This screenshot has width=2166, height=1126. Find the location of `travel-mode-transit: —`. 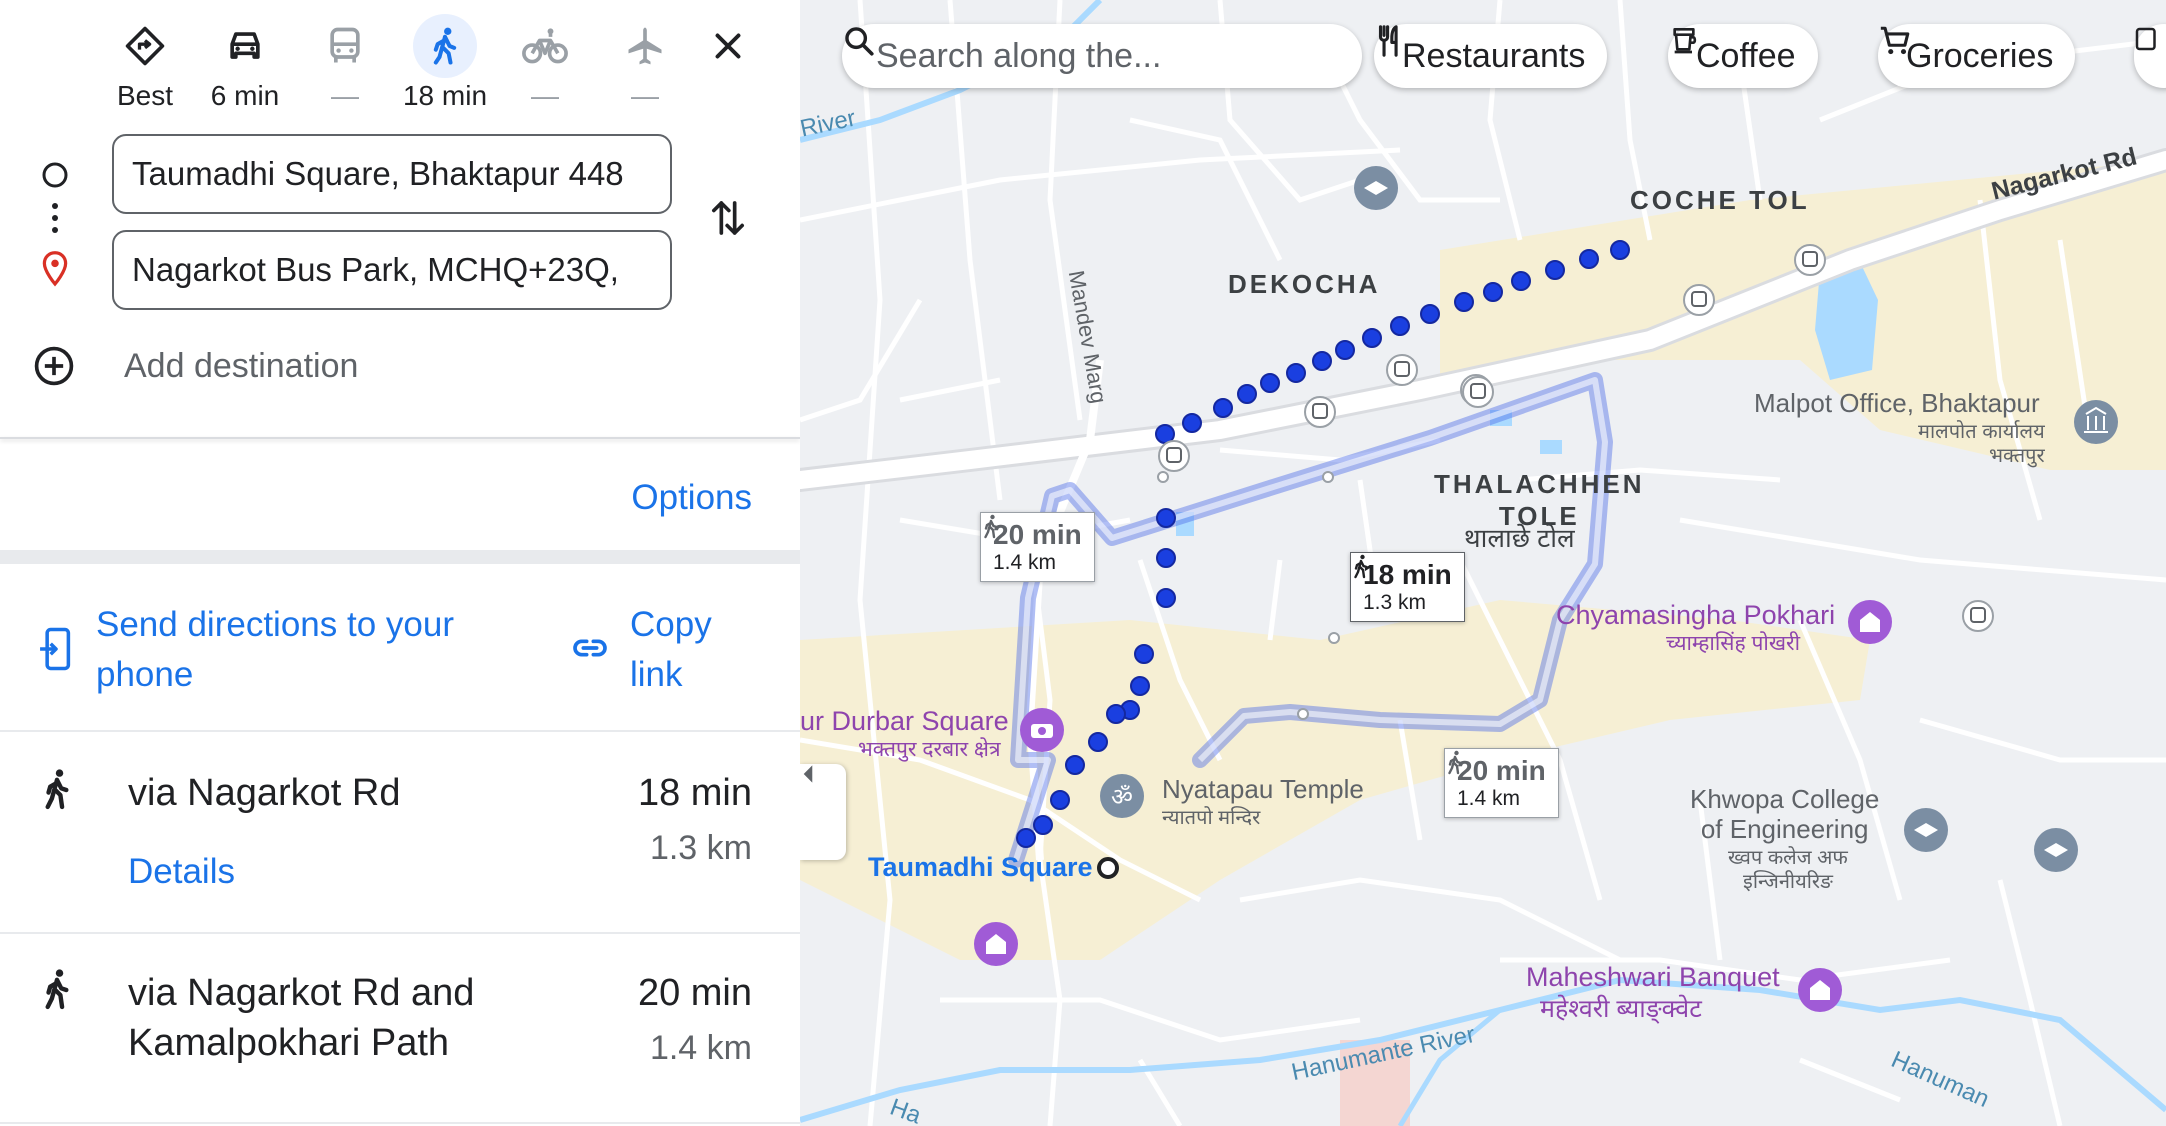

travel-mode-transit: — is located at coordinates (345, 64).